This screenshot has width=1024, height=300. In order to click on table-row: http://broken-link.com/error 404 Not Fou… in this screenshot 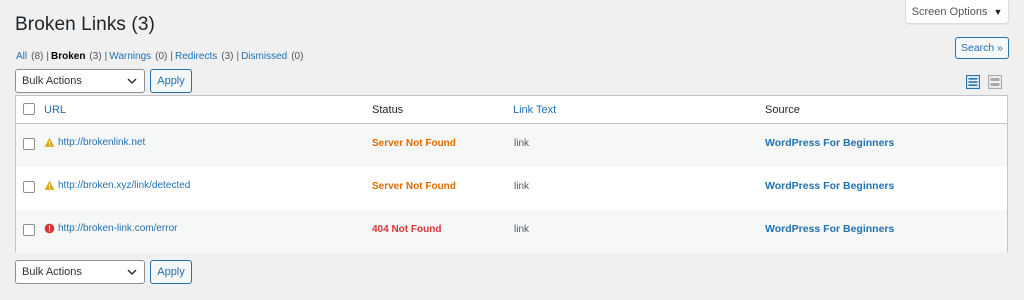, I will do `click(511, 231)`.